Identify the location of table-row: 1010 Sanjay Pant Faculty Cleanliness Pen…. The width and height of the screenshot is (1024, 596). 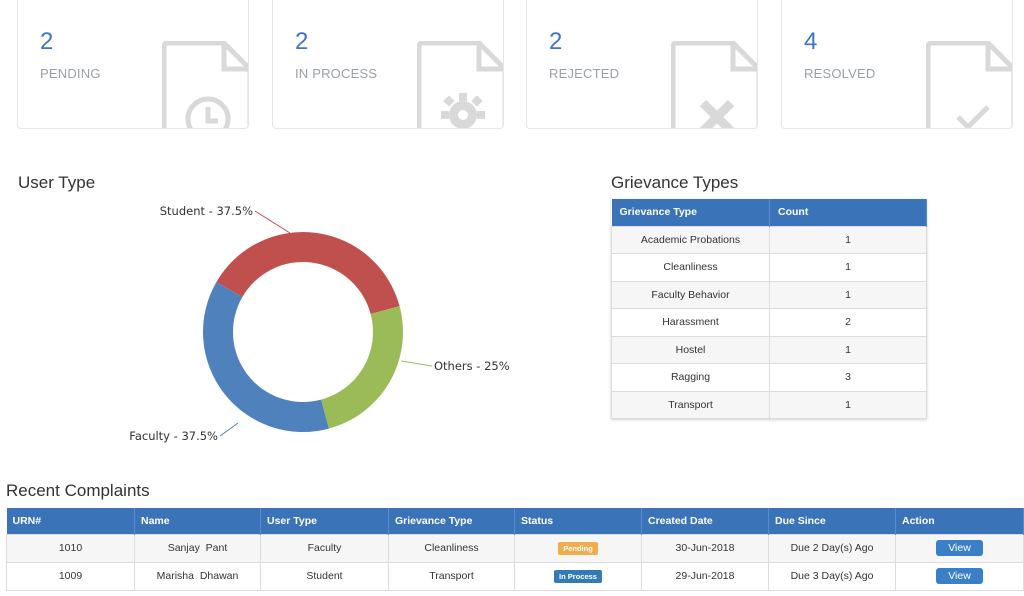
(515, 548).